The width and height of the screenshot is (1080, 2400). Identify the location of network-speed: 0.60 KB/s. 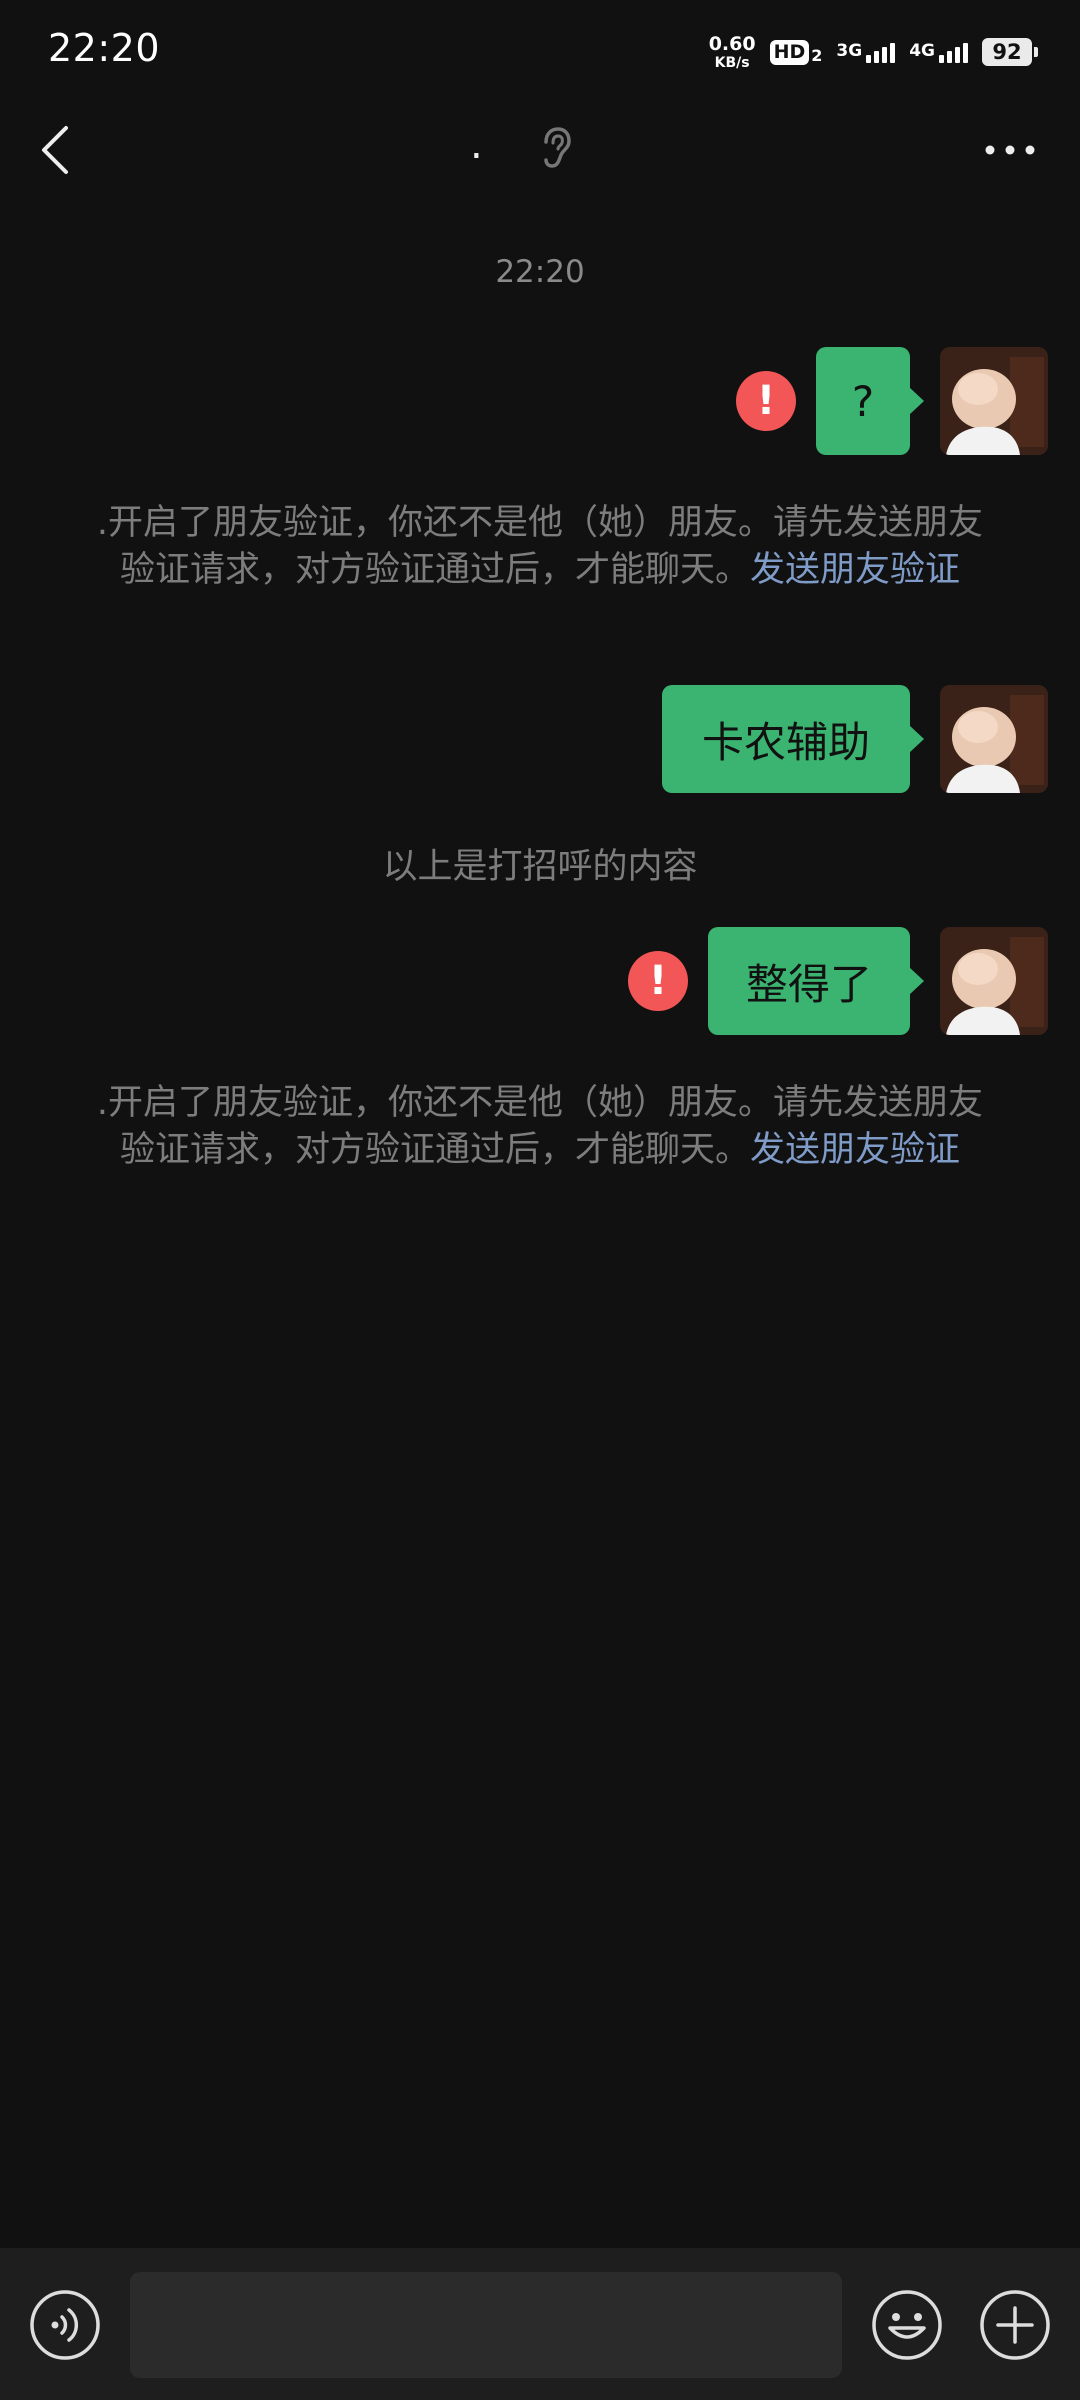
(732, 51).